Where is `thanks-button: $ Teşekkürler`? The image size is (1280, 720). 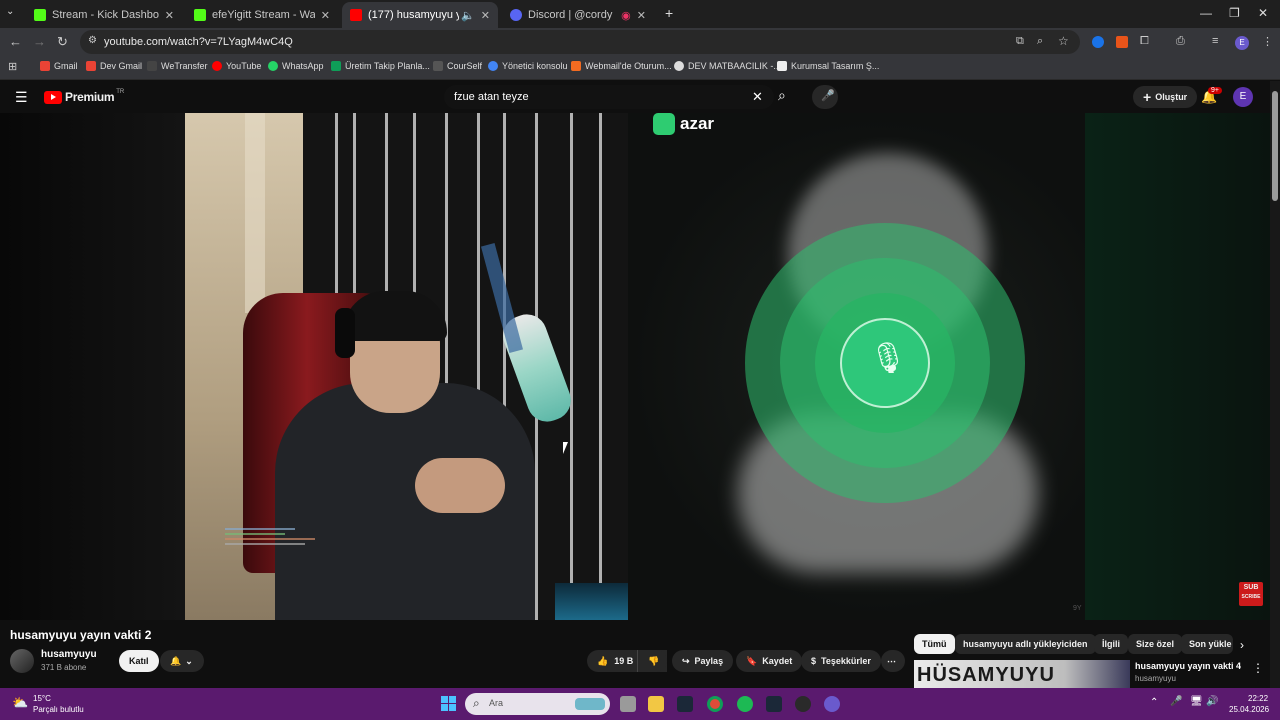 thanks-button: $ Teşekkürler is located at coordinates (841, 661).